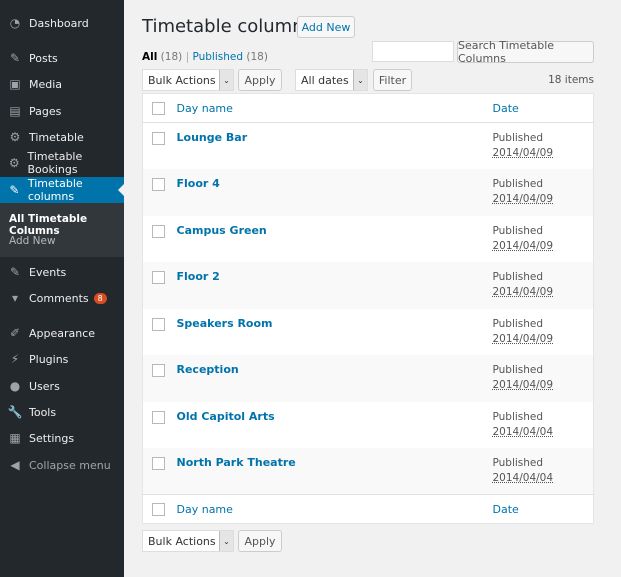 The width and height of the screenshot is (621, 577). What do you see at coordinates (43, 58) in the screenshot?
I see `sidebar-item-label: Posts` at bounding box center [43, 58].